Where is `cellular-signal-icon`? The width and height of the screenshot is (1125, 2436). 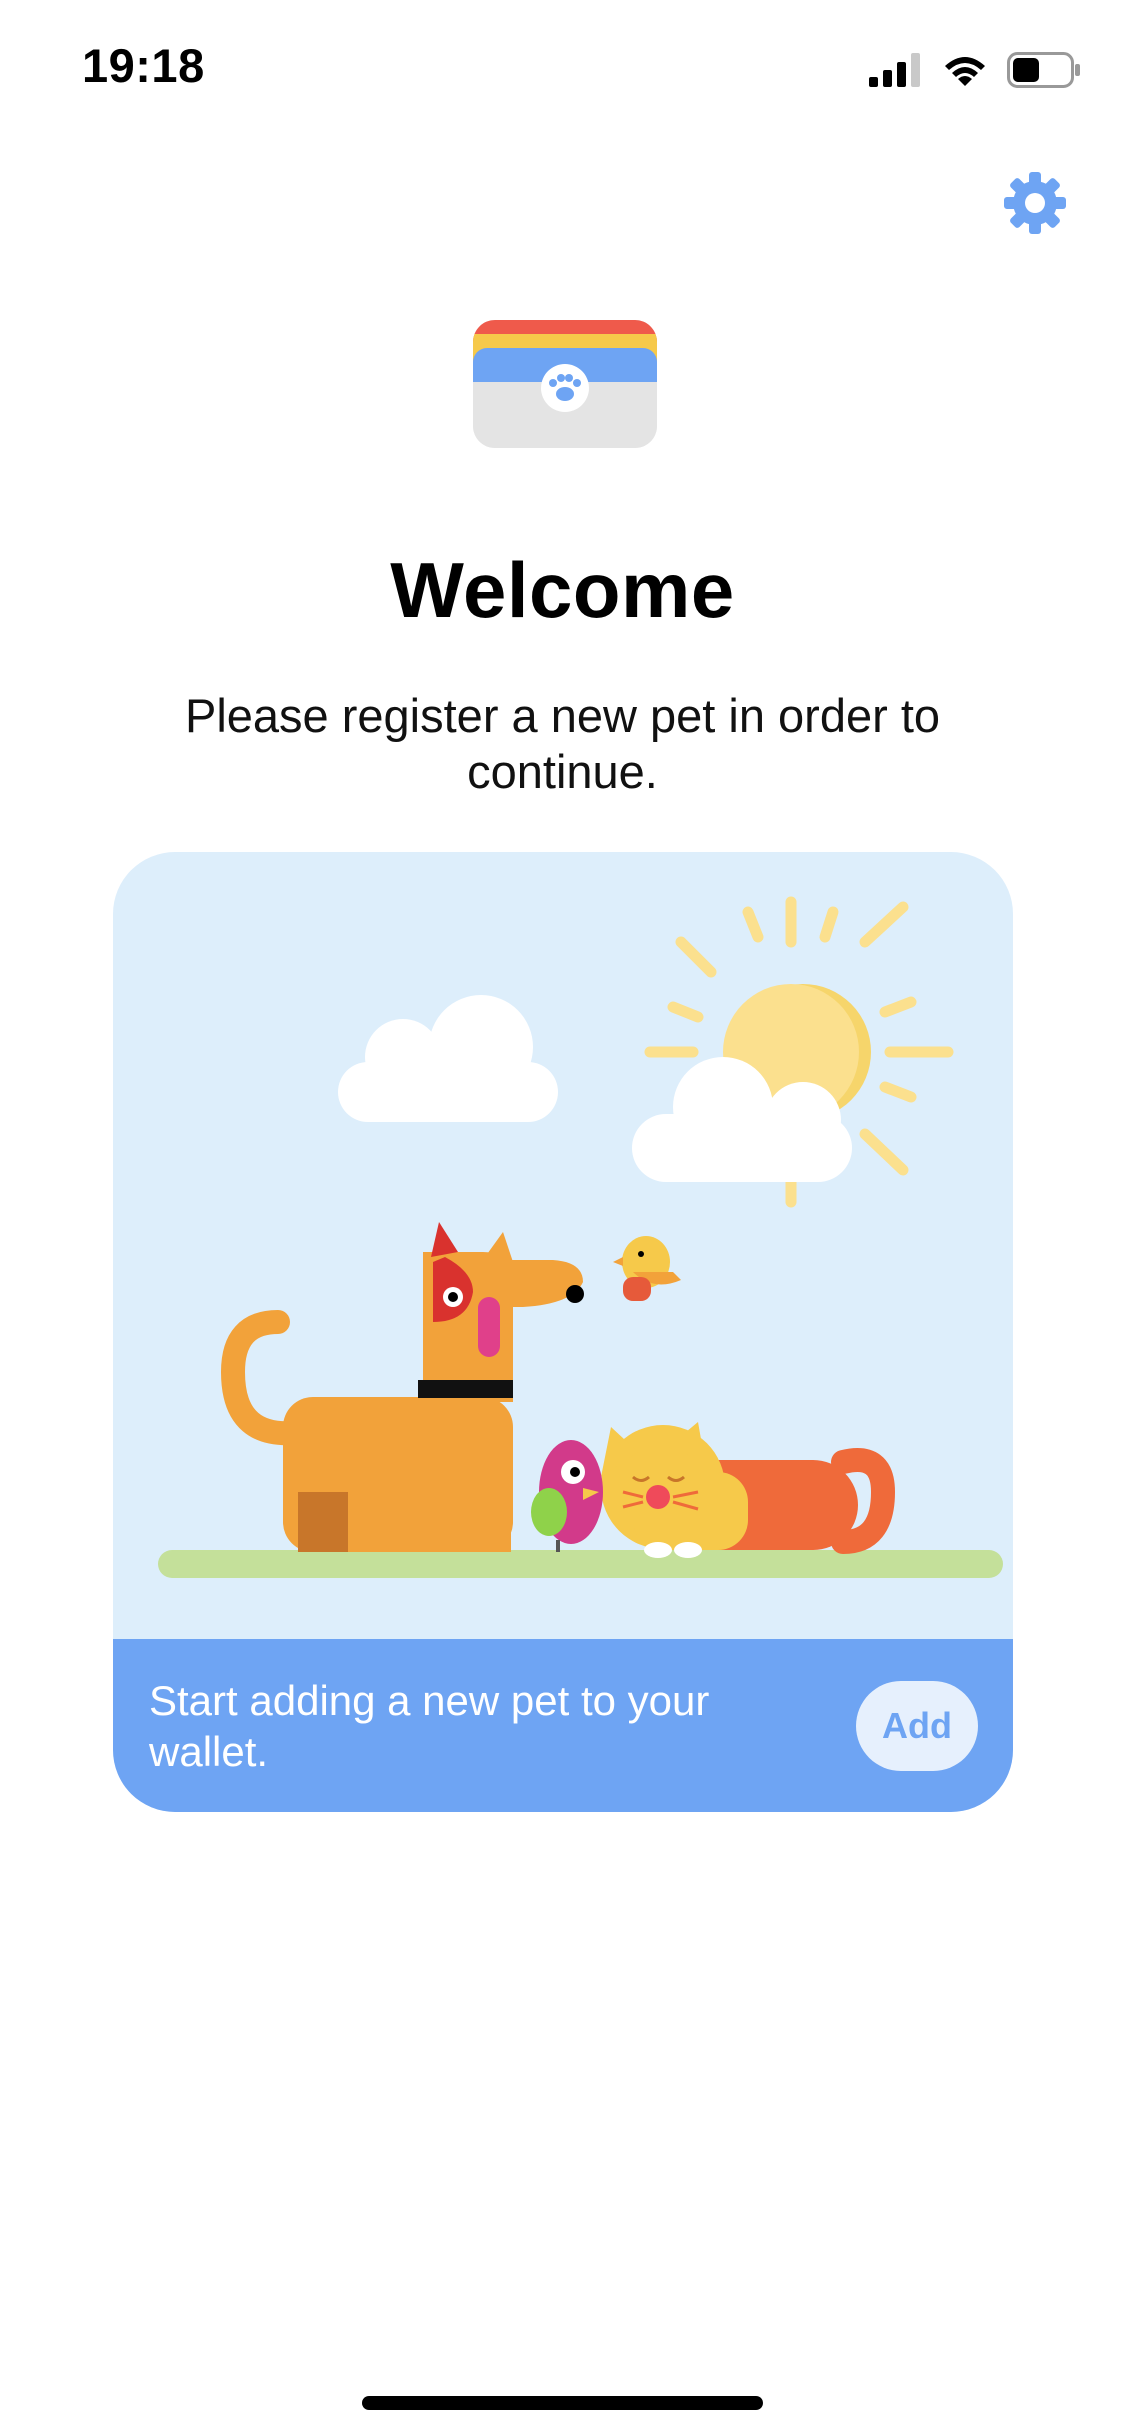 cellular-signal-icon is located at coordinates (894, 70).